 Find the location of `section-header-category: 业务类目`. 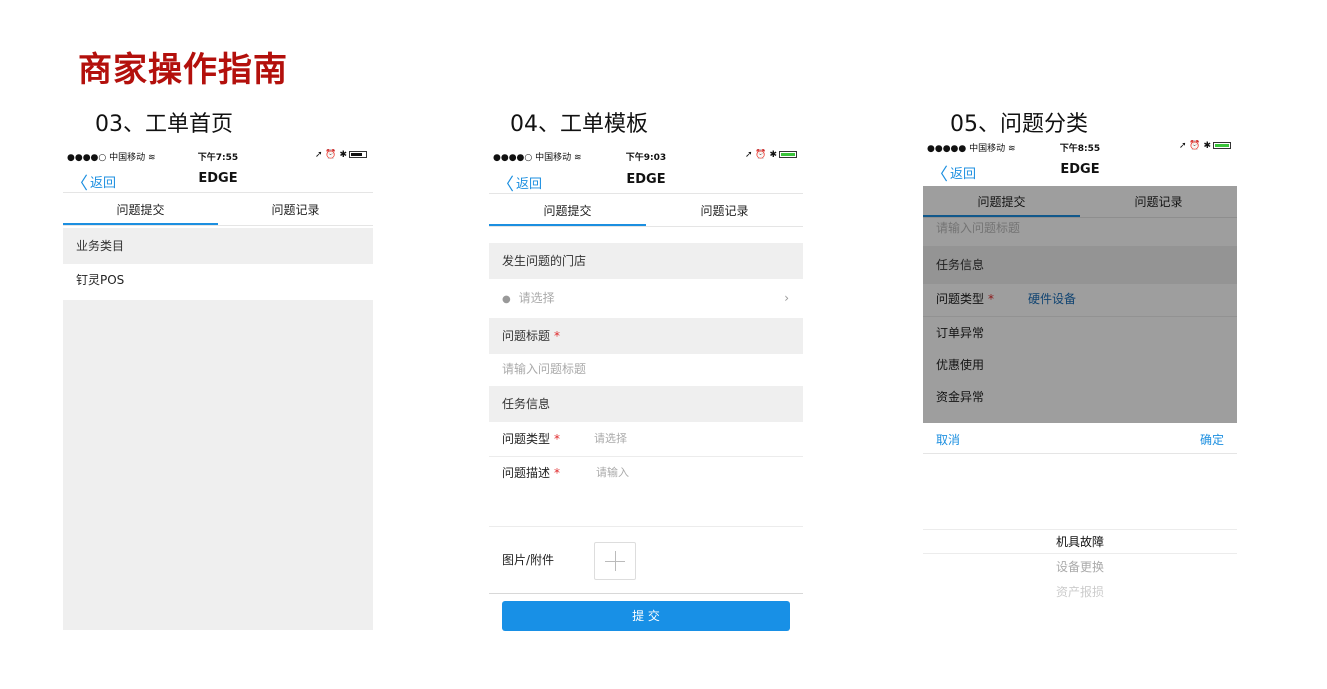

section-header-category: 业务类目 is located at coordinates (218, 246).